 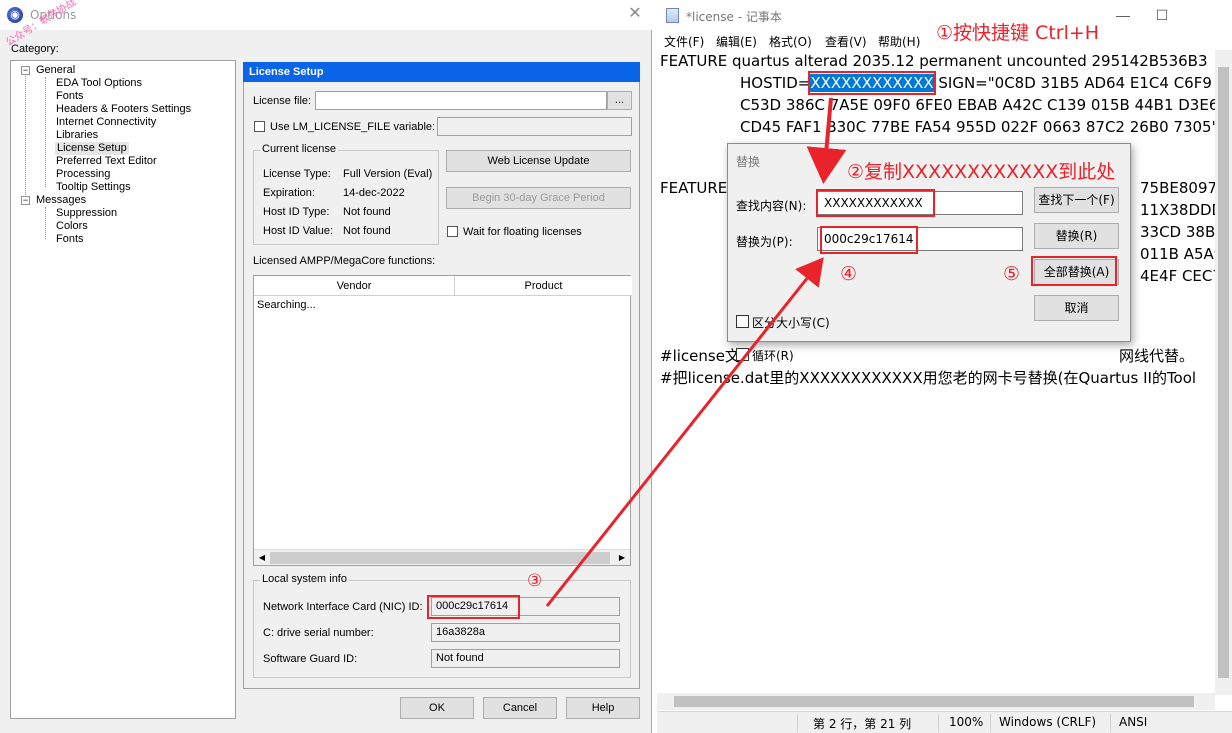 What do you see at coordinates (1133, 722) in the screenshot?
I see `encoding: ANSI` at bounding box center [1133, 722].